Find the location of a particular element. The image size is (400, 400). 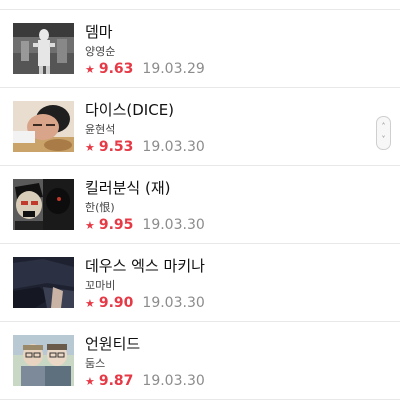

webtoon-title: 뎀마 is located at coordinates (99, 32).